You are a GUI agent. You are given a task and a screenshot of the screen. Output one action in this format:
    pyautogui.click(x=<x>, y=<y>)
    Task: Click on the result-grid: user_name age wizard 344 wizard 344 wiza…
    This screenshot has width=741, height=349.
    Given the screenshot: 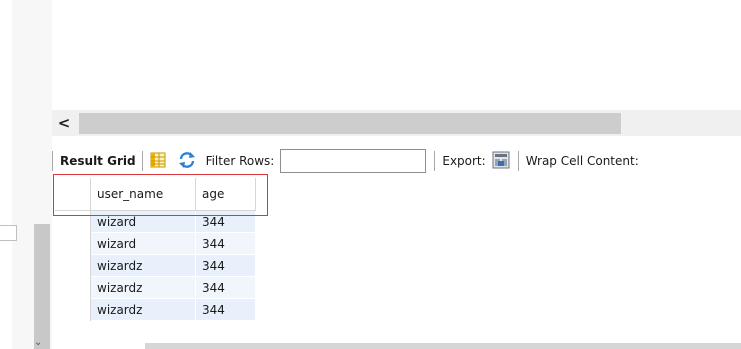 What is the action you would take?
    pyautogui.click(x=170, y=249)
    